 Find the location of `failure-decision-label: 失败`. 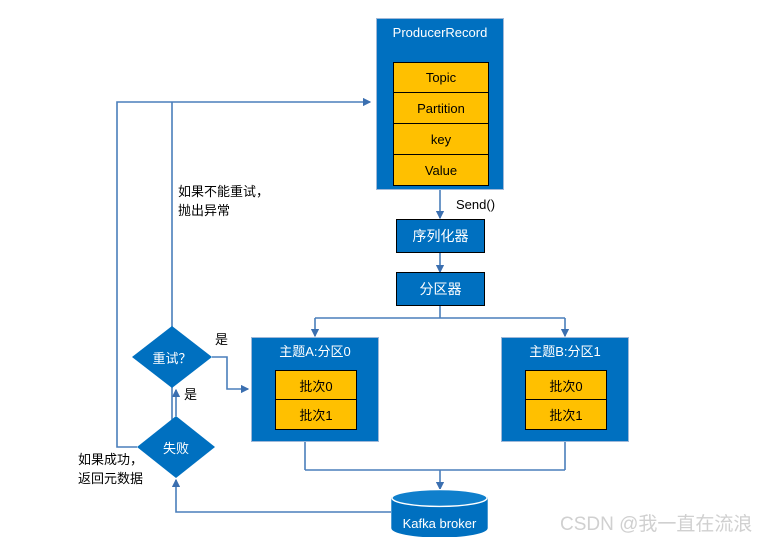

failure-decision-label: 失败 is located at coordinates (175, 448).